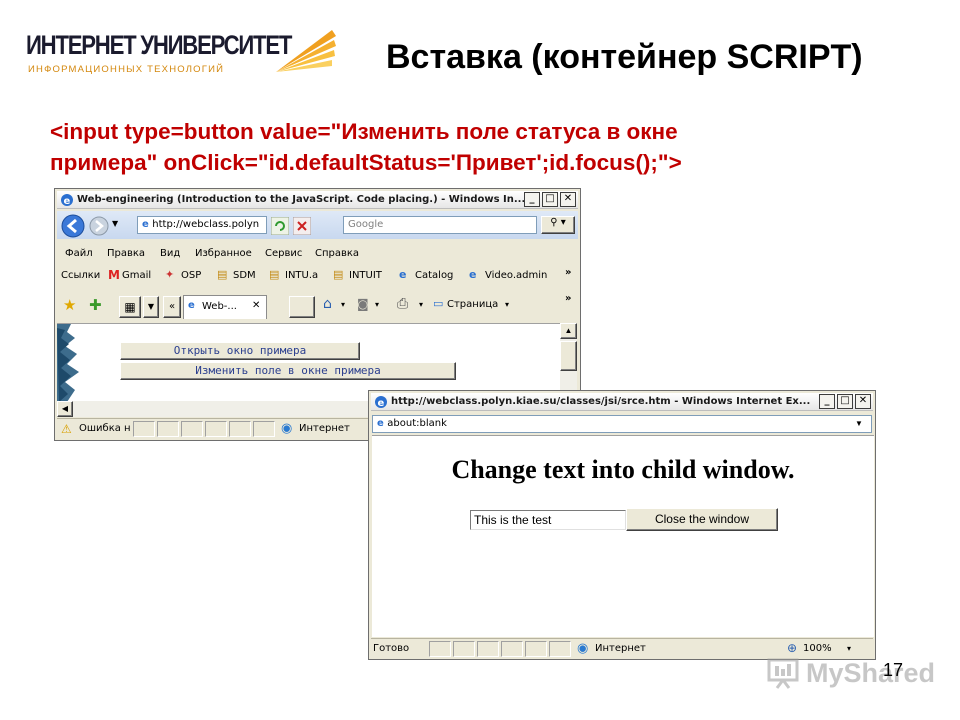  I want to click on link-intuit: INTUIT, so click(365, 275).